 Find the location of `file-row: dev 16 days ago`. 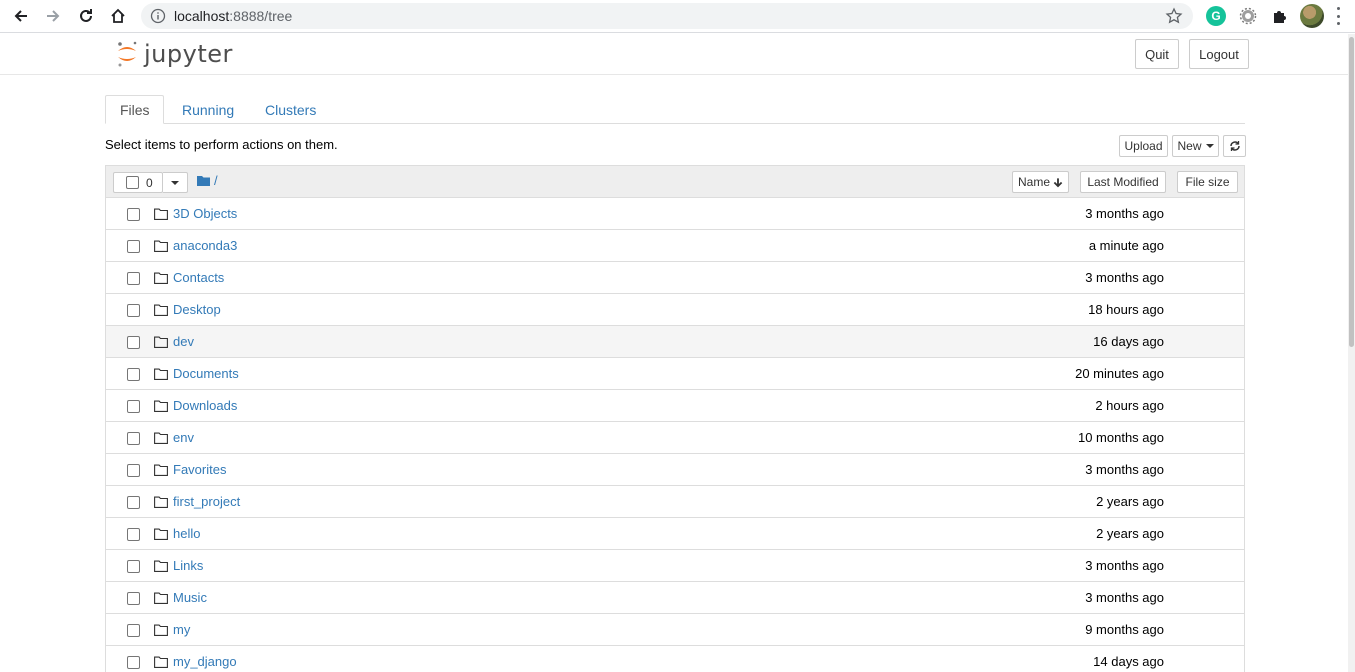

file-row: dev 16 days ago is located at coordinates (675, 342).